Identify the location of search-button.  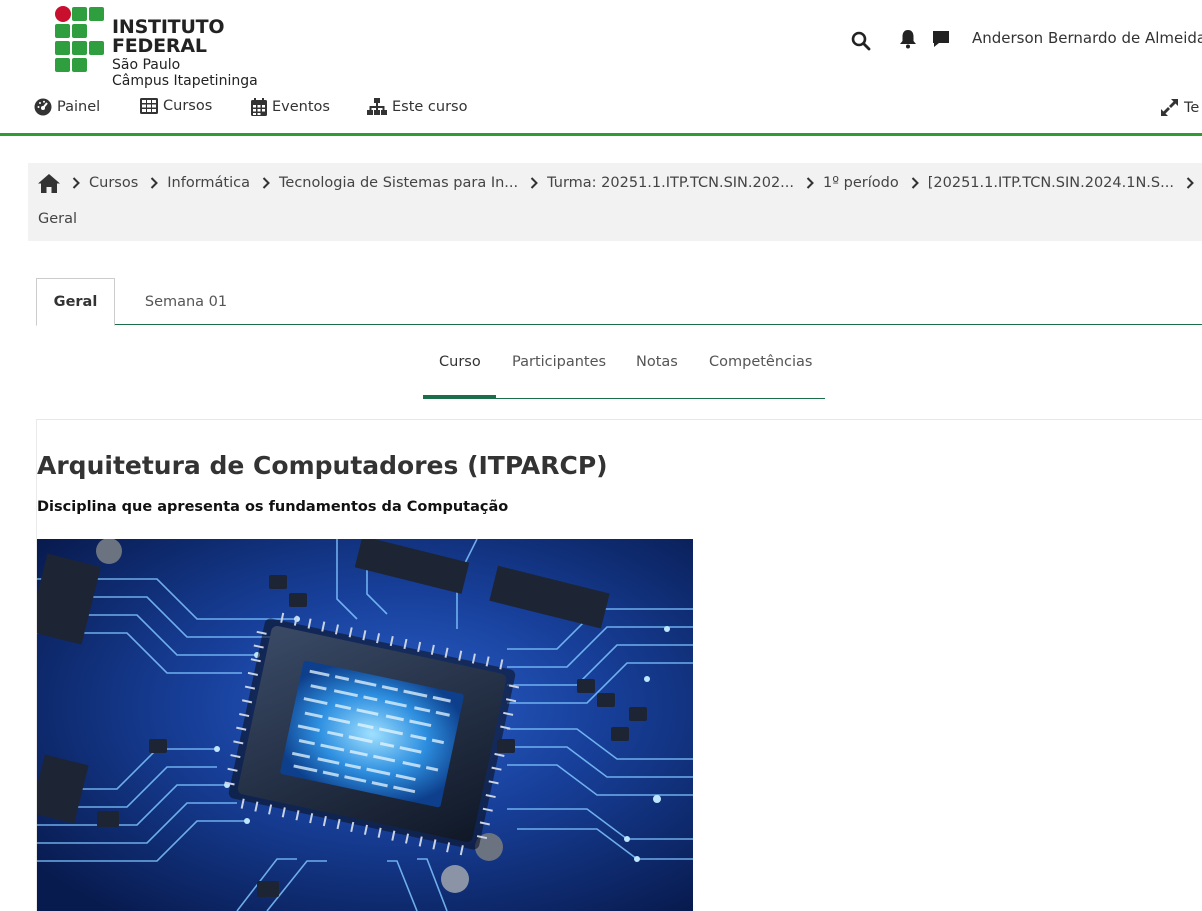
(861, 41).